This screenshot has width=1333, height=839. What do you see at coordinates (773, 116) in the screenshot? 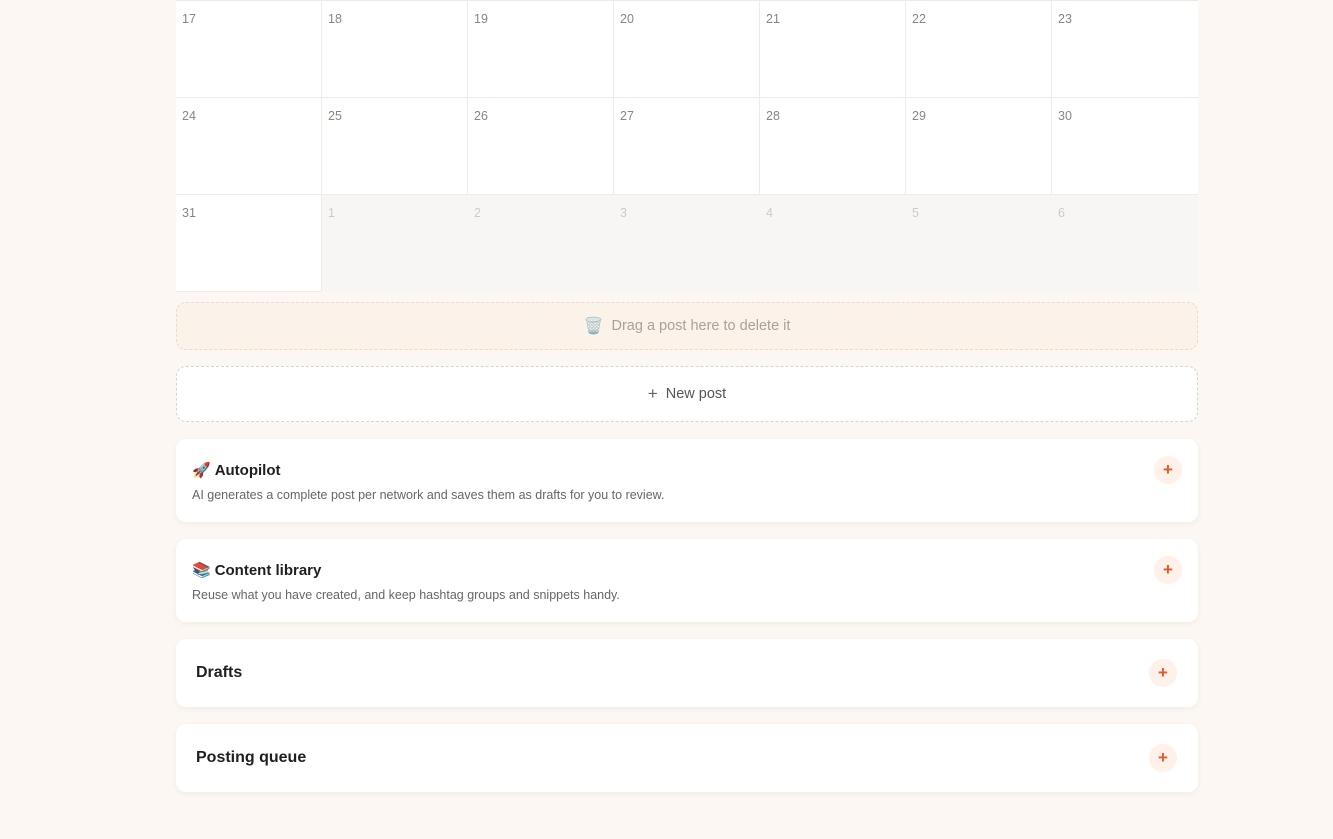
I see `calendar-day-number: 28` at bounding box center [773, 116].